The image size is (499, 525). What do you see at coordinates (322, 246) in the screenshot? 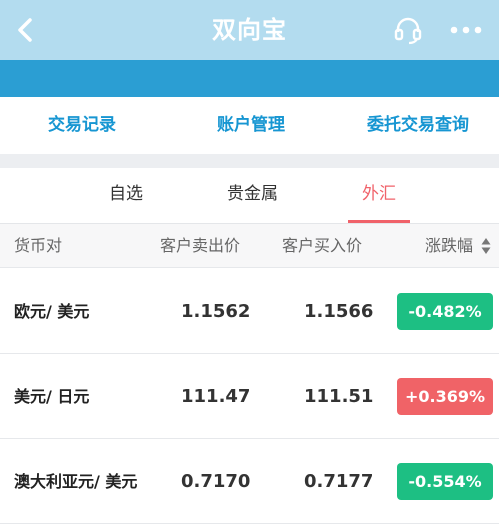
I see `column-header-buy: 客户买入价` at bounding box center [322, 246].